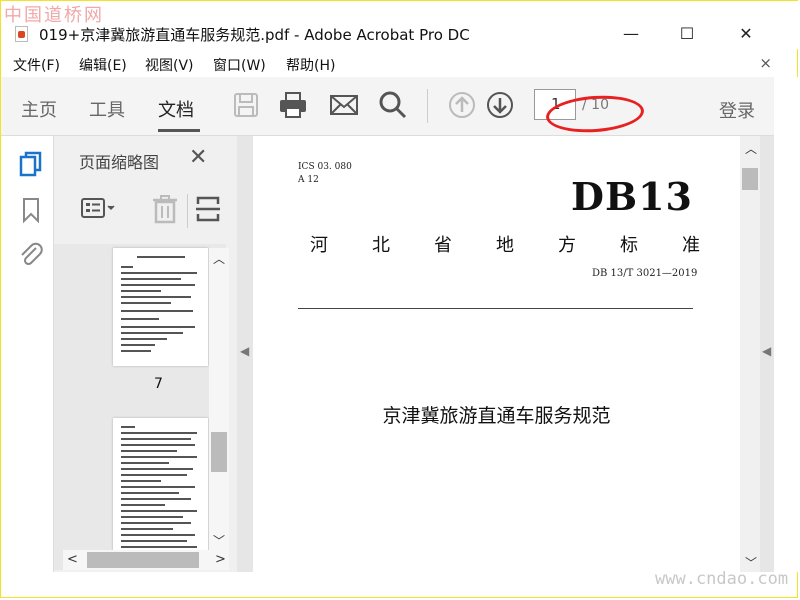 This screenshot has height=600, width=800. I want to click on thumbnails-horizontal-scrollbar: < >, so click(146, 560).